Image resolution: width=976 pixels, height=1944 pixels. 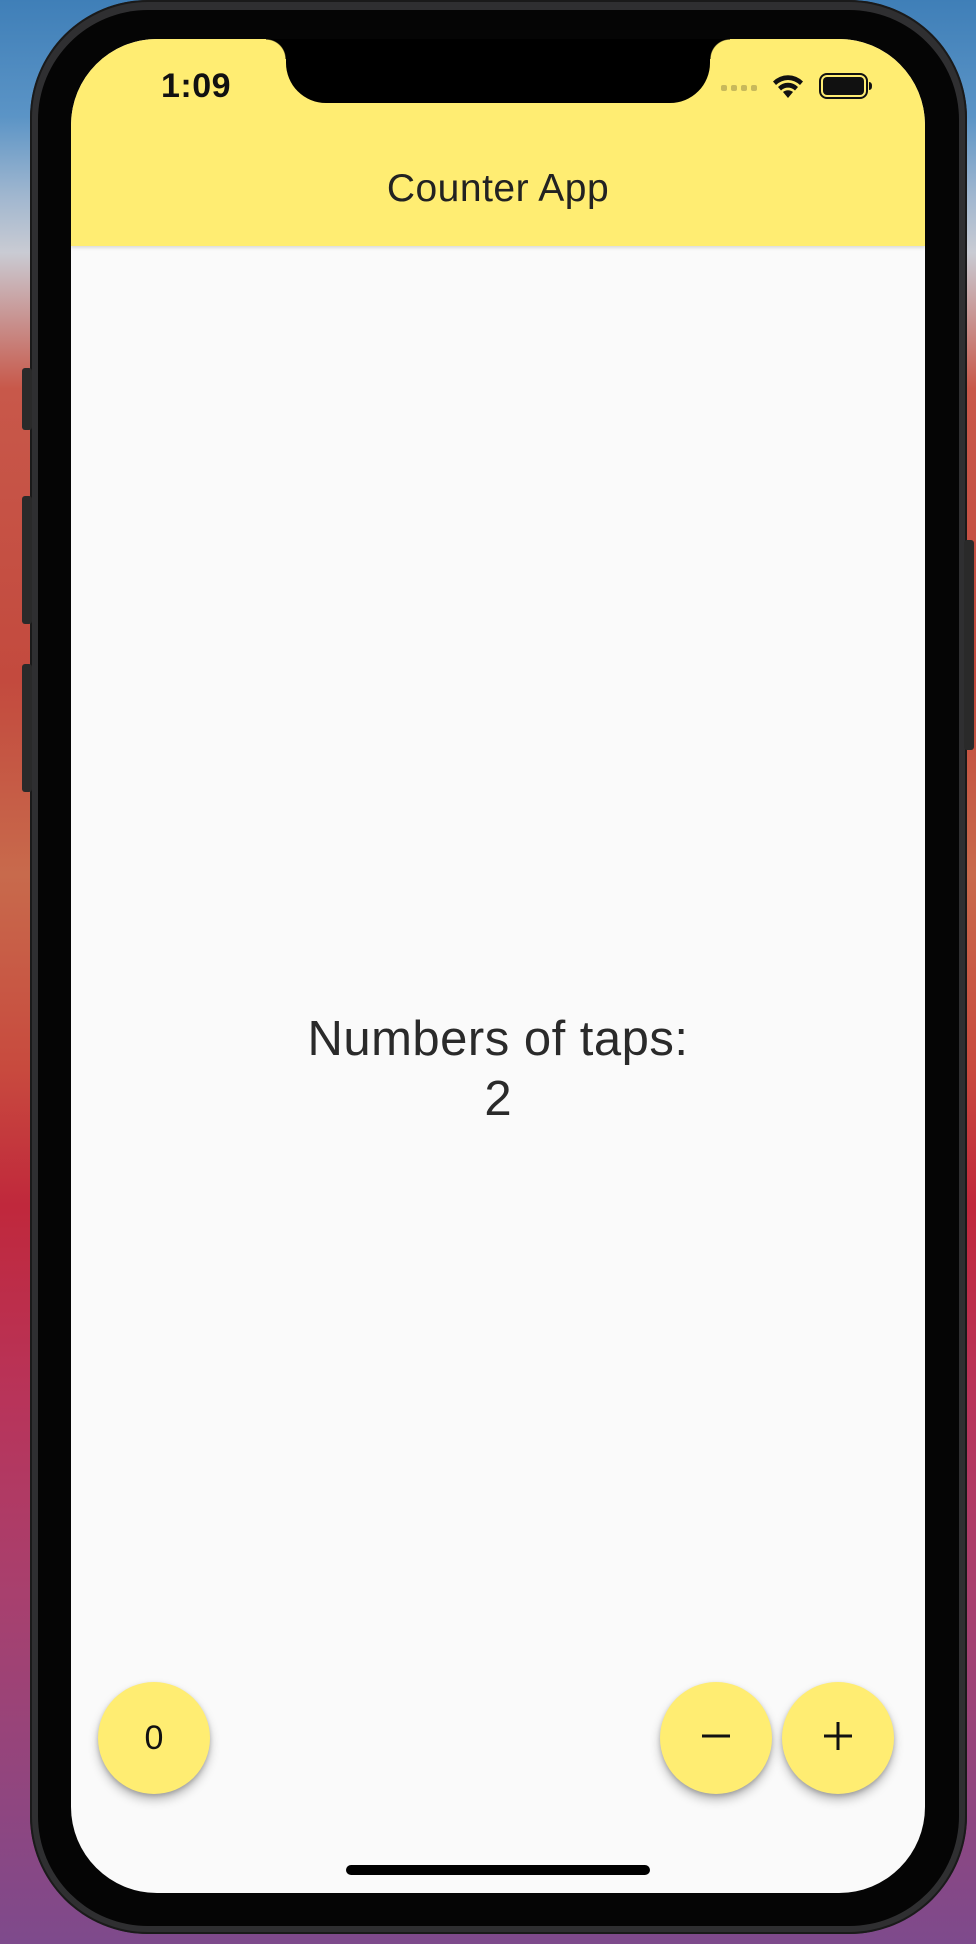 I want to click on increment-button, so click(x=838, y=1738).